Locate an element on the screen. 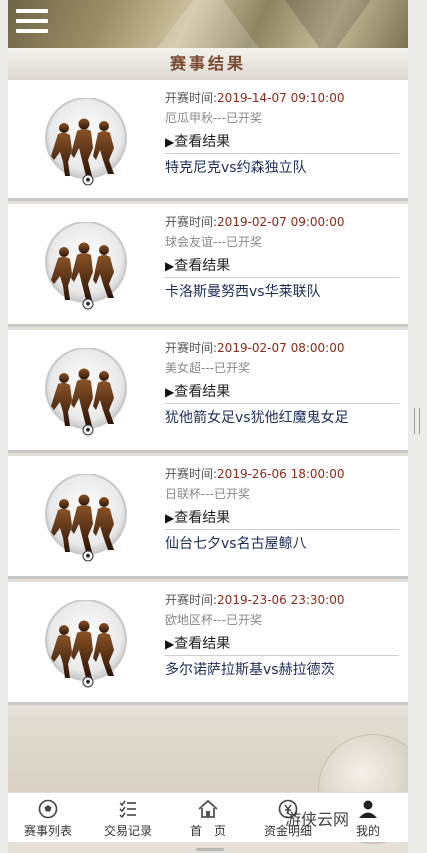 The image size is (427, 853). page-title: 赛事结果 is located at coordinates (207, 63).